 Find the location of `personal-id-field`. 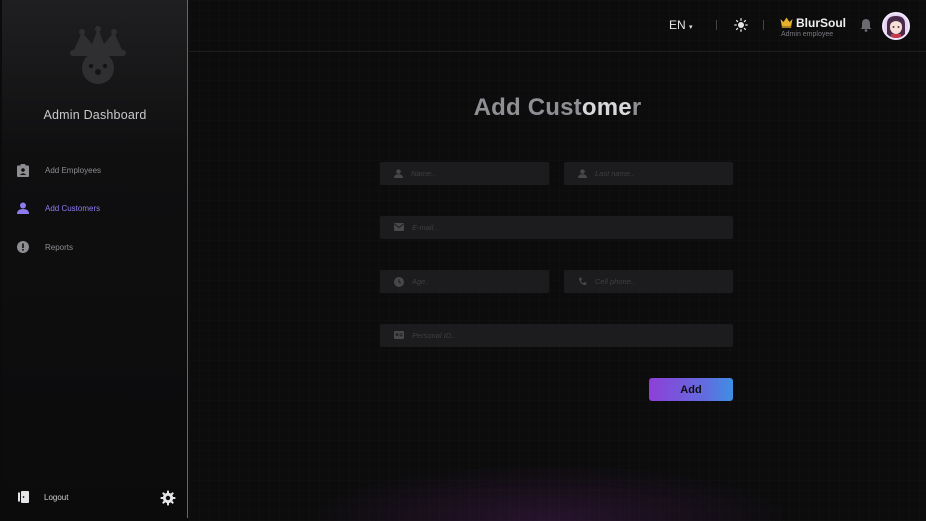

personal-id-field is located at coordinates (556, 335).